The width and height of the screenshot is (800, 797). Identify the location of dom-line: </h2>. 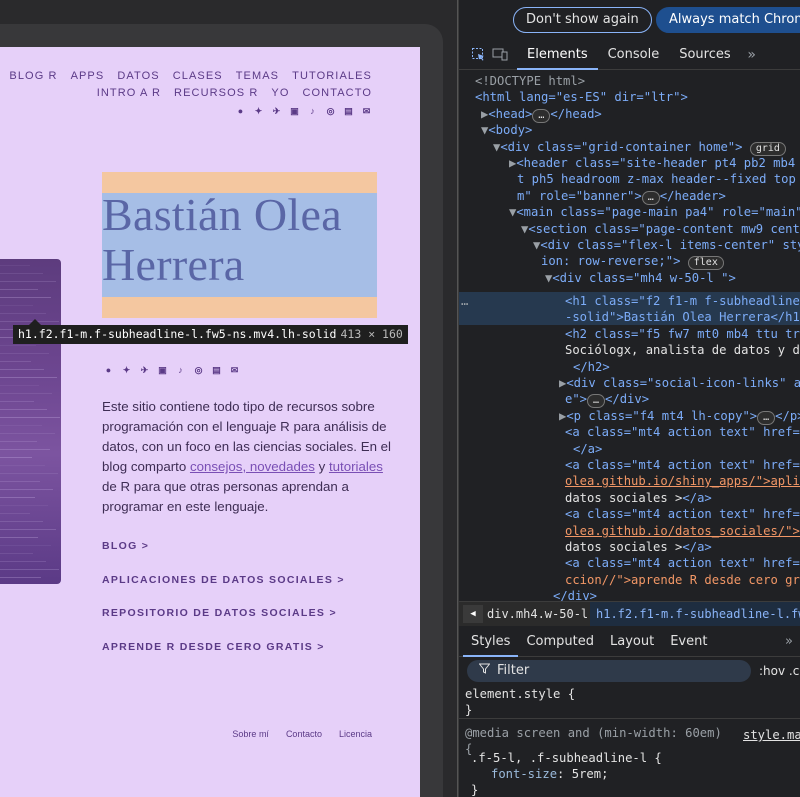
(591, 367).